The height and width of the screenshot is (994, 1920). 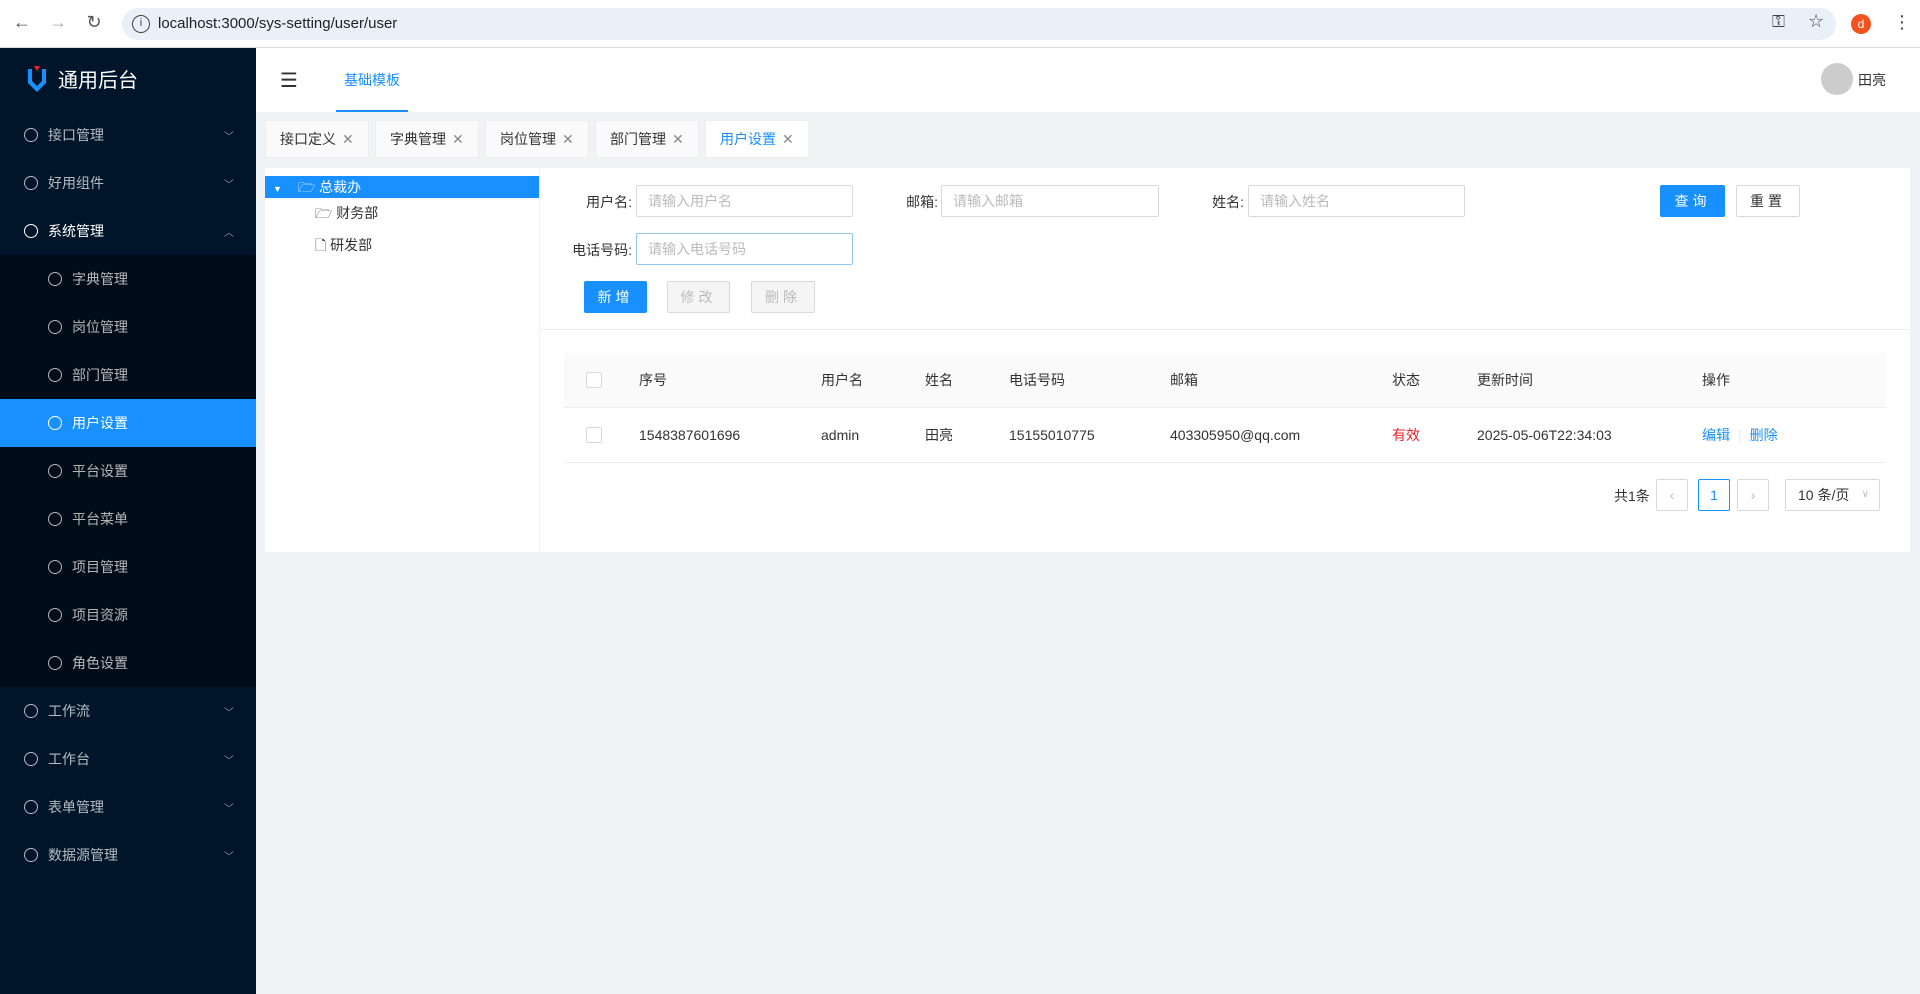 I want to click on sidebar-item-label: 用户设置, so click(x=100, y=423).